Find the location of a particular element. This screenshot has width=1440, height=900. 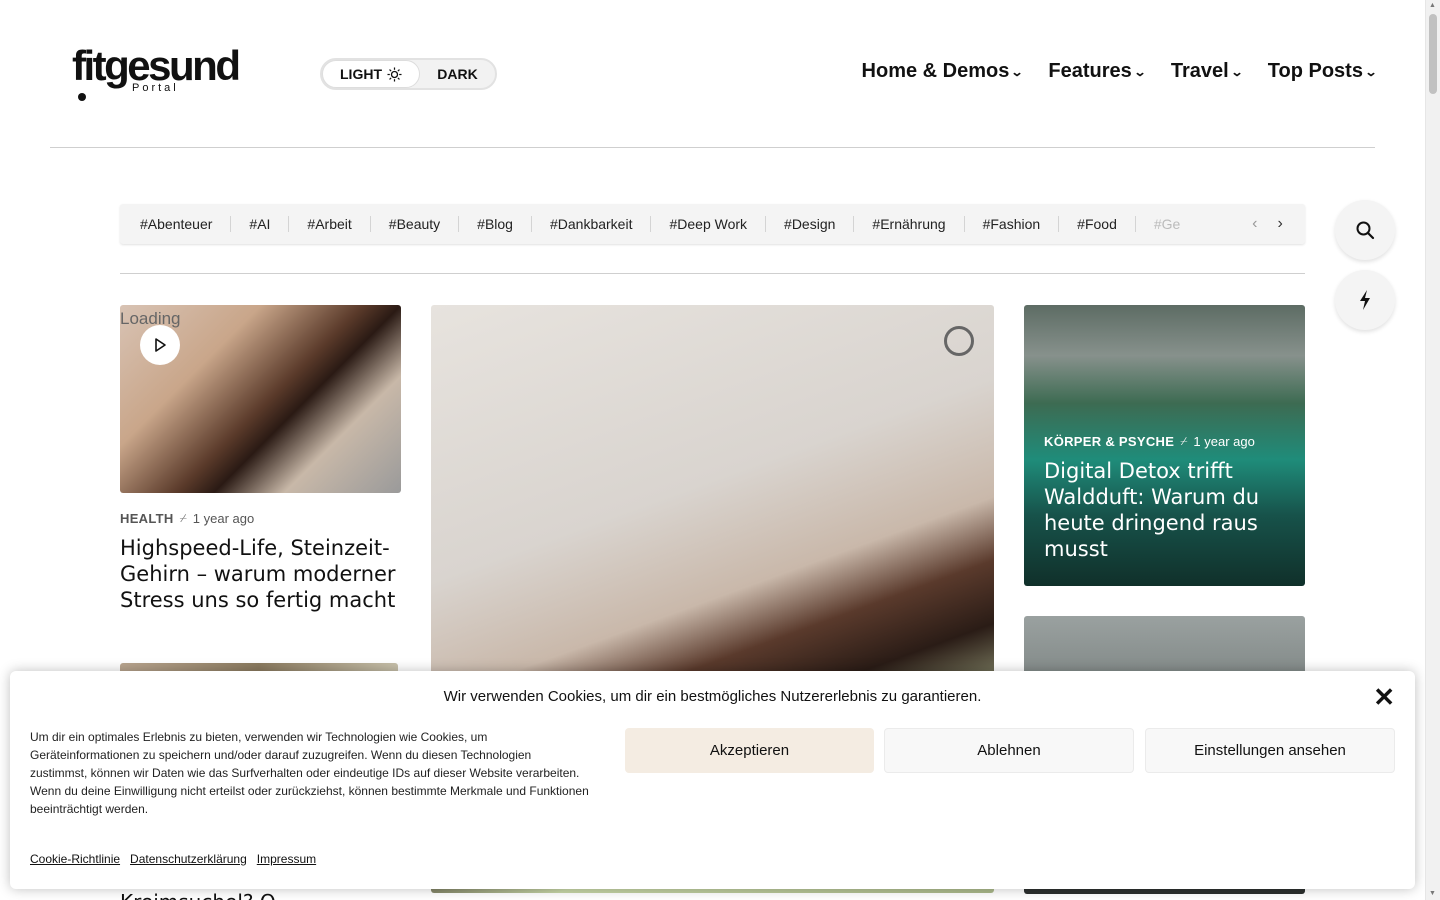

article-meta: KÖRPER & PSYCHE ⌿ 1 year ago is located at coordinates (1149, 441).